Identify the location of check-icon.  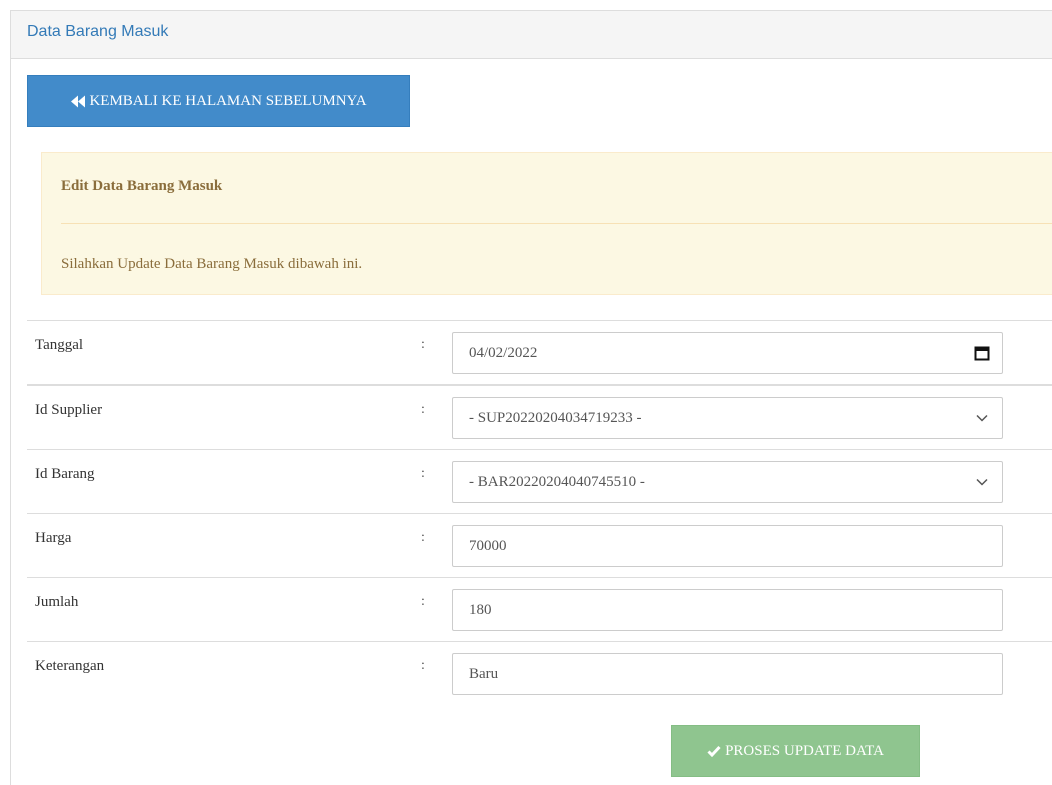
(714, 751).